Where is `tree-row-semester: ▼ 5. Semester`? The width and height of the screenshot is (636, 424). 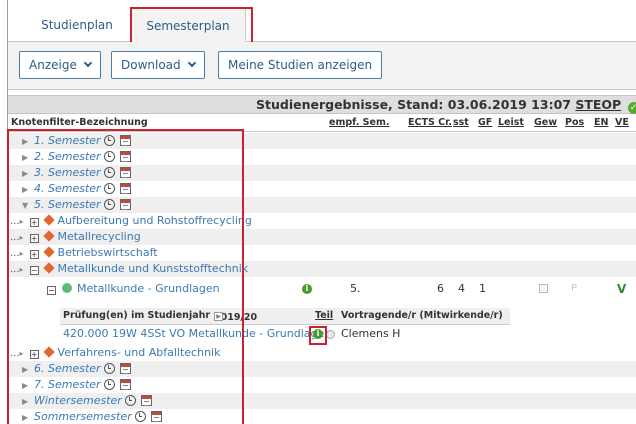 tree-row-semester: ▼ 5. Semester is located at coordinates (322, 205).